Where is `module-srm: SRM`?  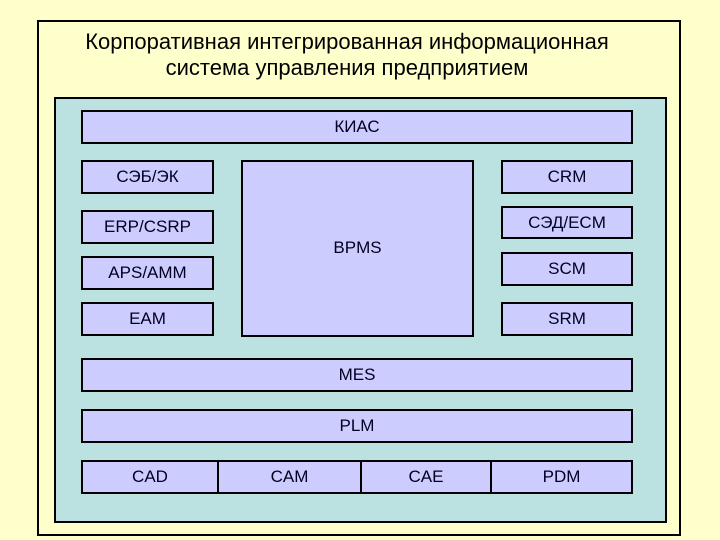 module-srm: SRM is located at coordinates (567, 319).